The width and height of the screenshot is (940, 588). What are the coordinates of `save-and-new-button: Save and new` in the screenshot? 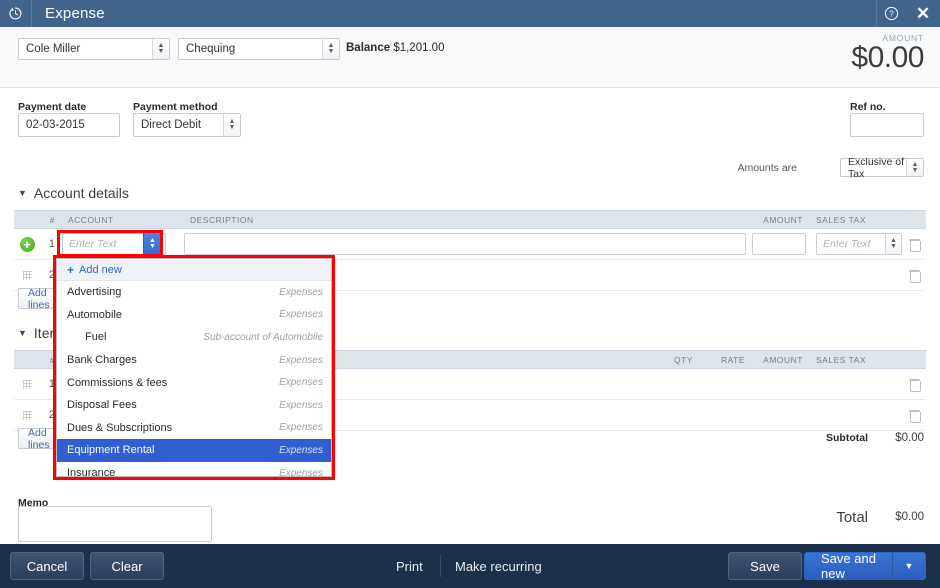 It's located at (850, 566).